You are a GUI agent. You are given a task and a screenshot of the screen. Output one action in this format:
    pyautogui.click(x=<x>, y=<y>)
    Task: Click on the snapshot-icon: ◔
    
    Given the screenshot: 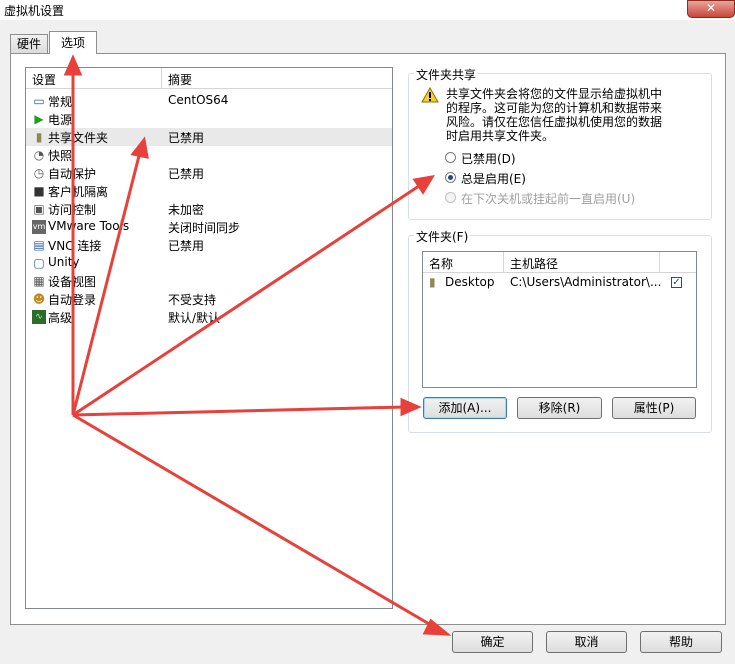 What is the action you would take?
    pyautogui.click(x=39, y=155)
    